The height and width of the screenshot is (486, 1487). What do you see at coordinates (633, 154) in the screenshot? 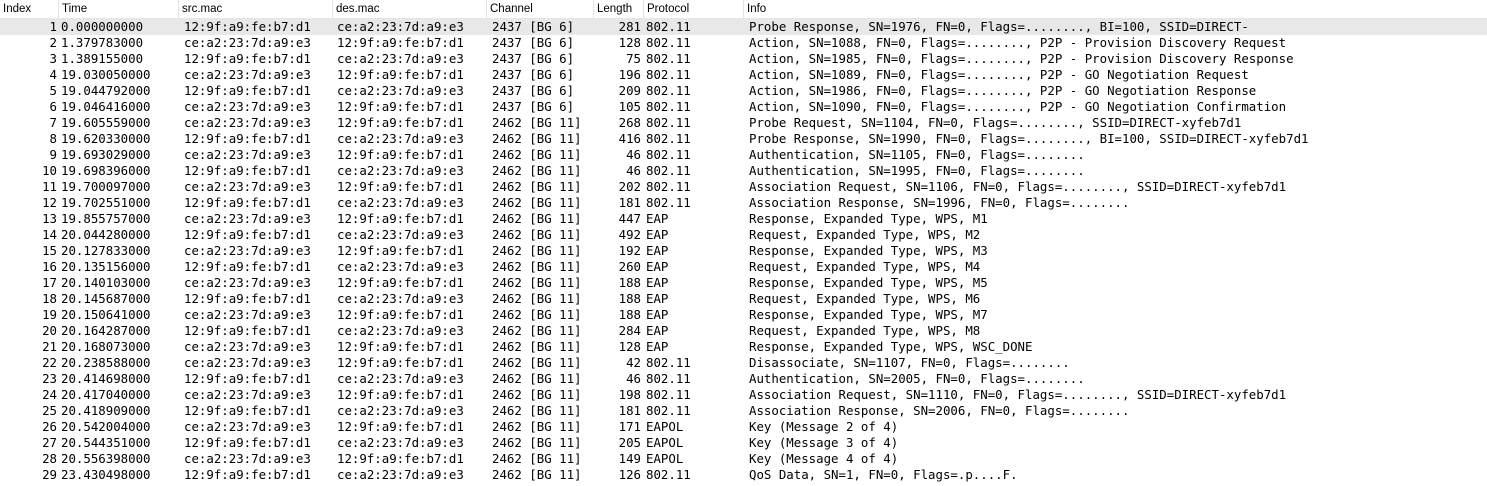
I see `cell-length: 46` at bounding box center [633, 154].